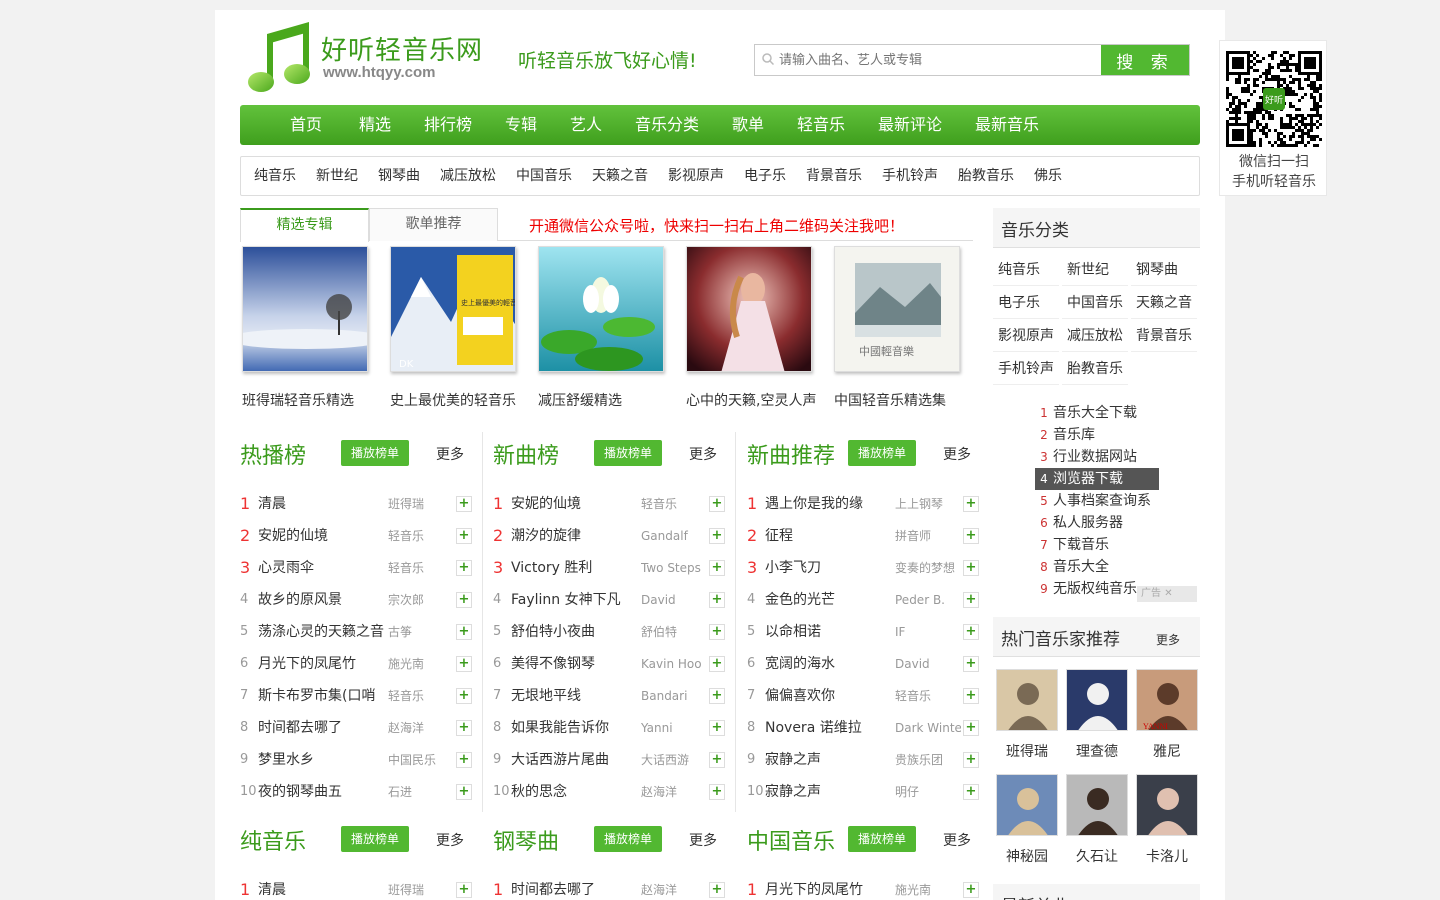  I want to click on nav-latest-music: 最新音乐, so click(1007, 125).